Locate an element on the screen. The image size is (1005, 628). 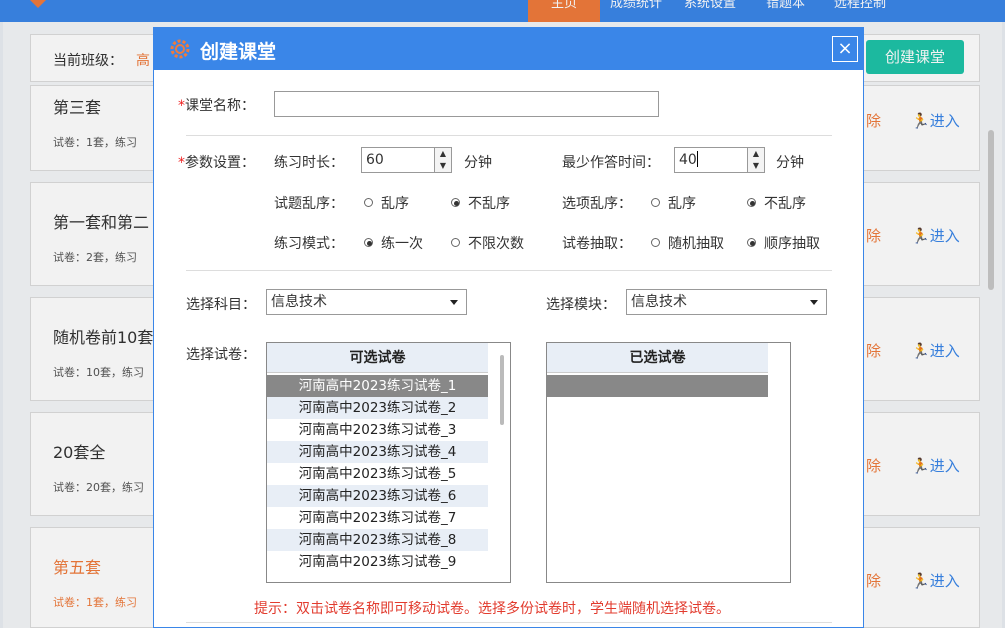
min-time-label: 最少作答时间： is located at coordinates (611, 163).